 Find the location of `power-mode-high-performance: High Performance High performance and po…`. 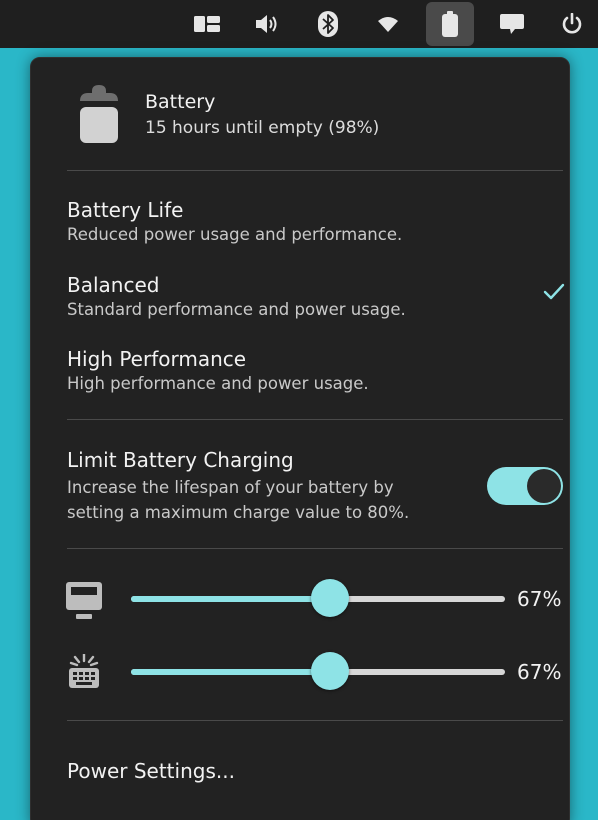

power-mode-high-performance: High Performance High performance and po… is located at coordinates (299, 381).